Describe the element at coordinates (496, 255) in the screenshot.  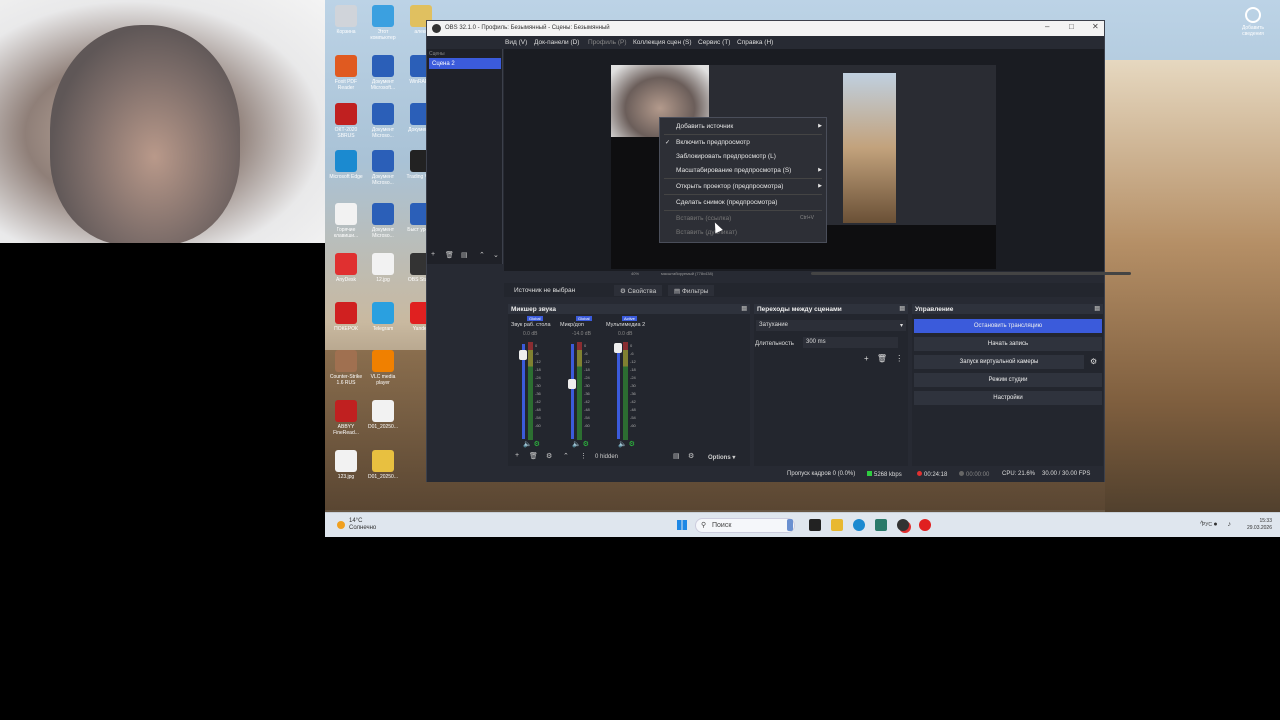
I see `scene-down-icon: ⌄` at that location.